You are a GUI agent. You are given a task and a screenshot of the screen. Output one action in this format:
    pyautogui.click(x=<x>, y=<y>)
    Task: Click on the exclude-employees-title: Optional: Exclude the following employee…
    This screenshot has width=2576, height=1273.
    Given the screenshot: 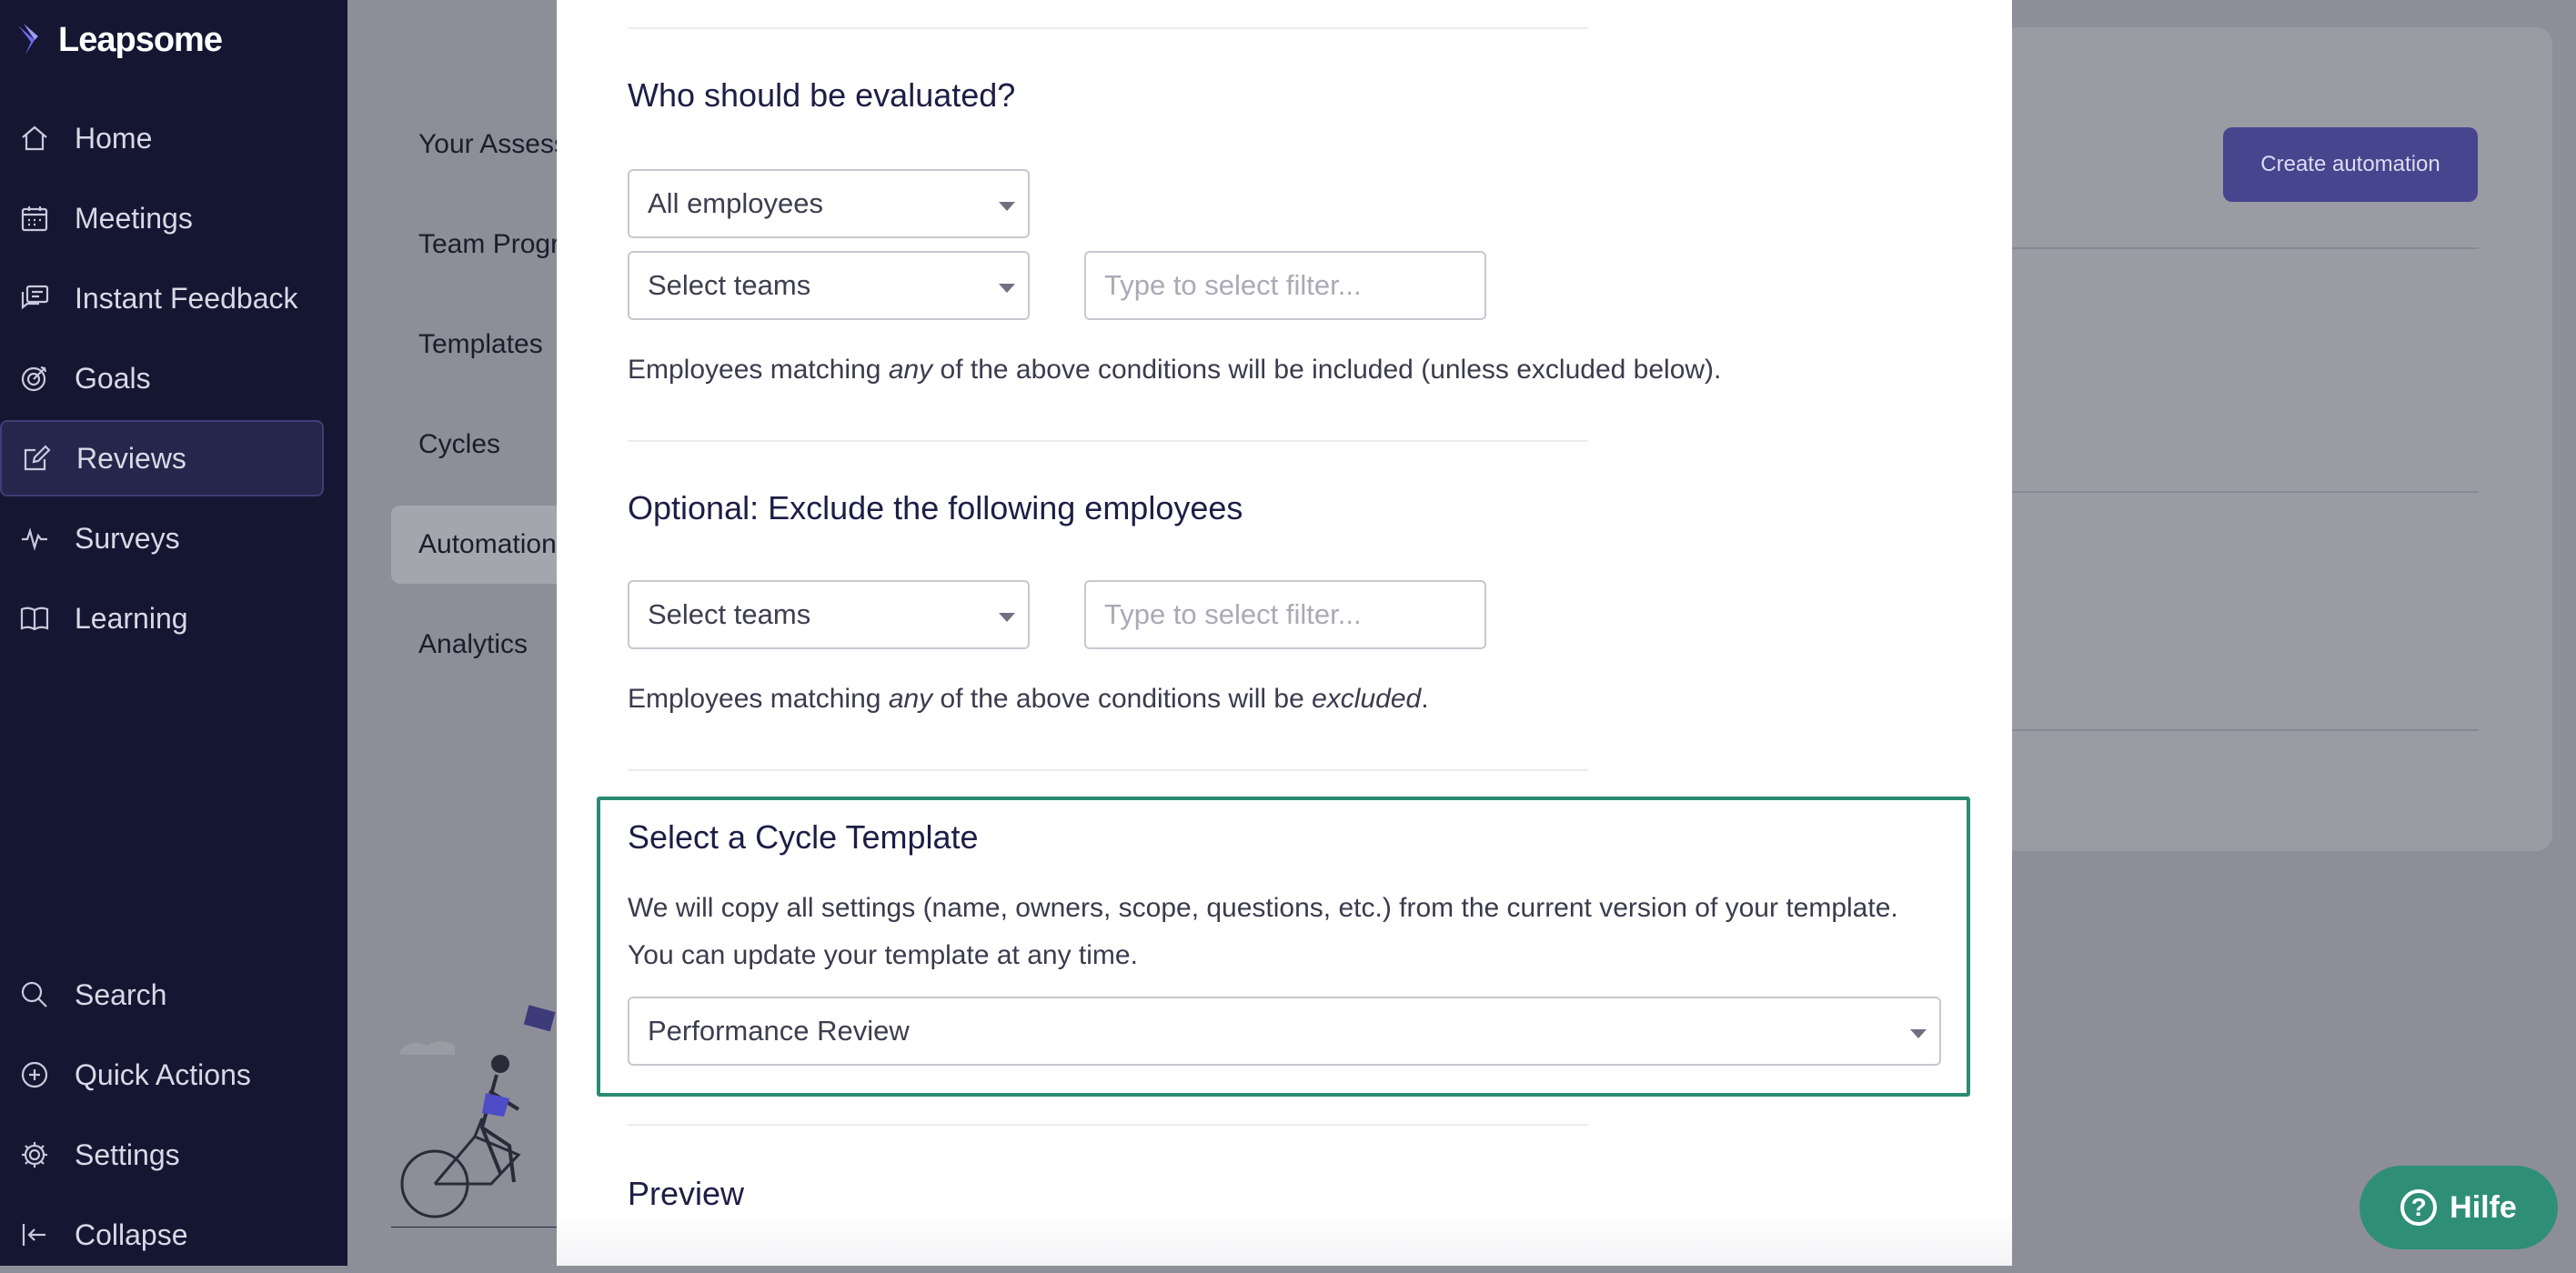 What is the action you would take?
    pyautogui.click(x=935, y=507)
    